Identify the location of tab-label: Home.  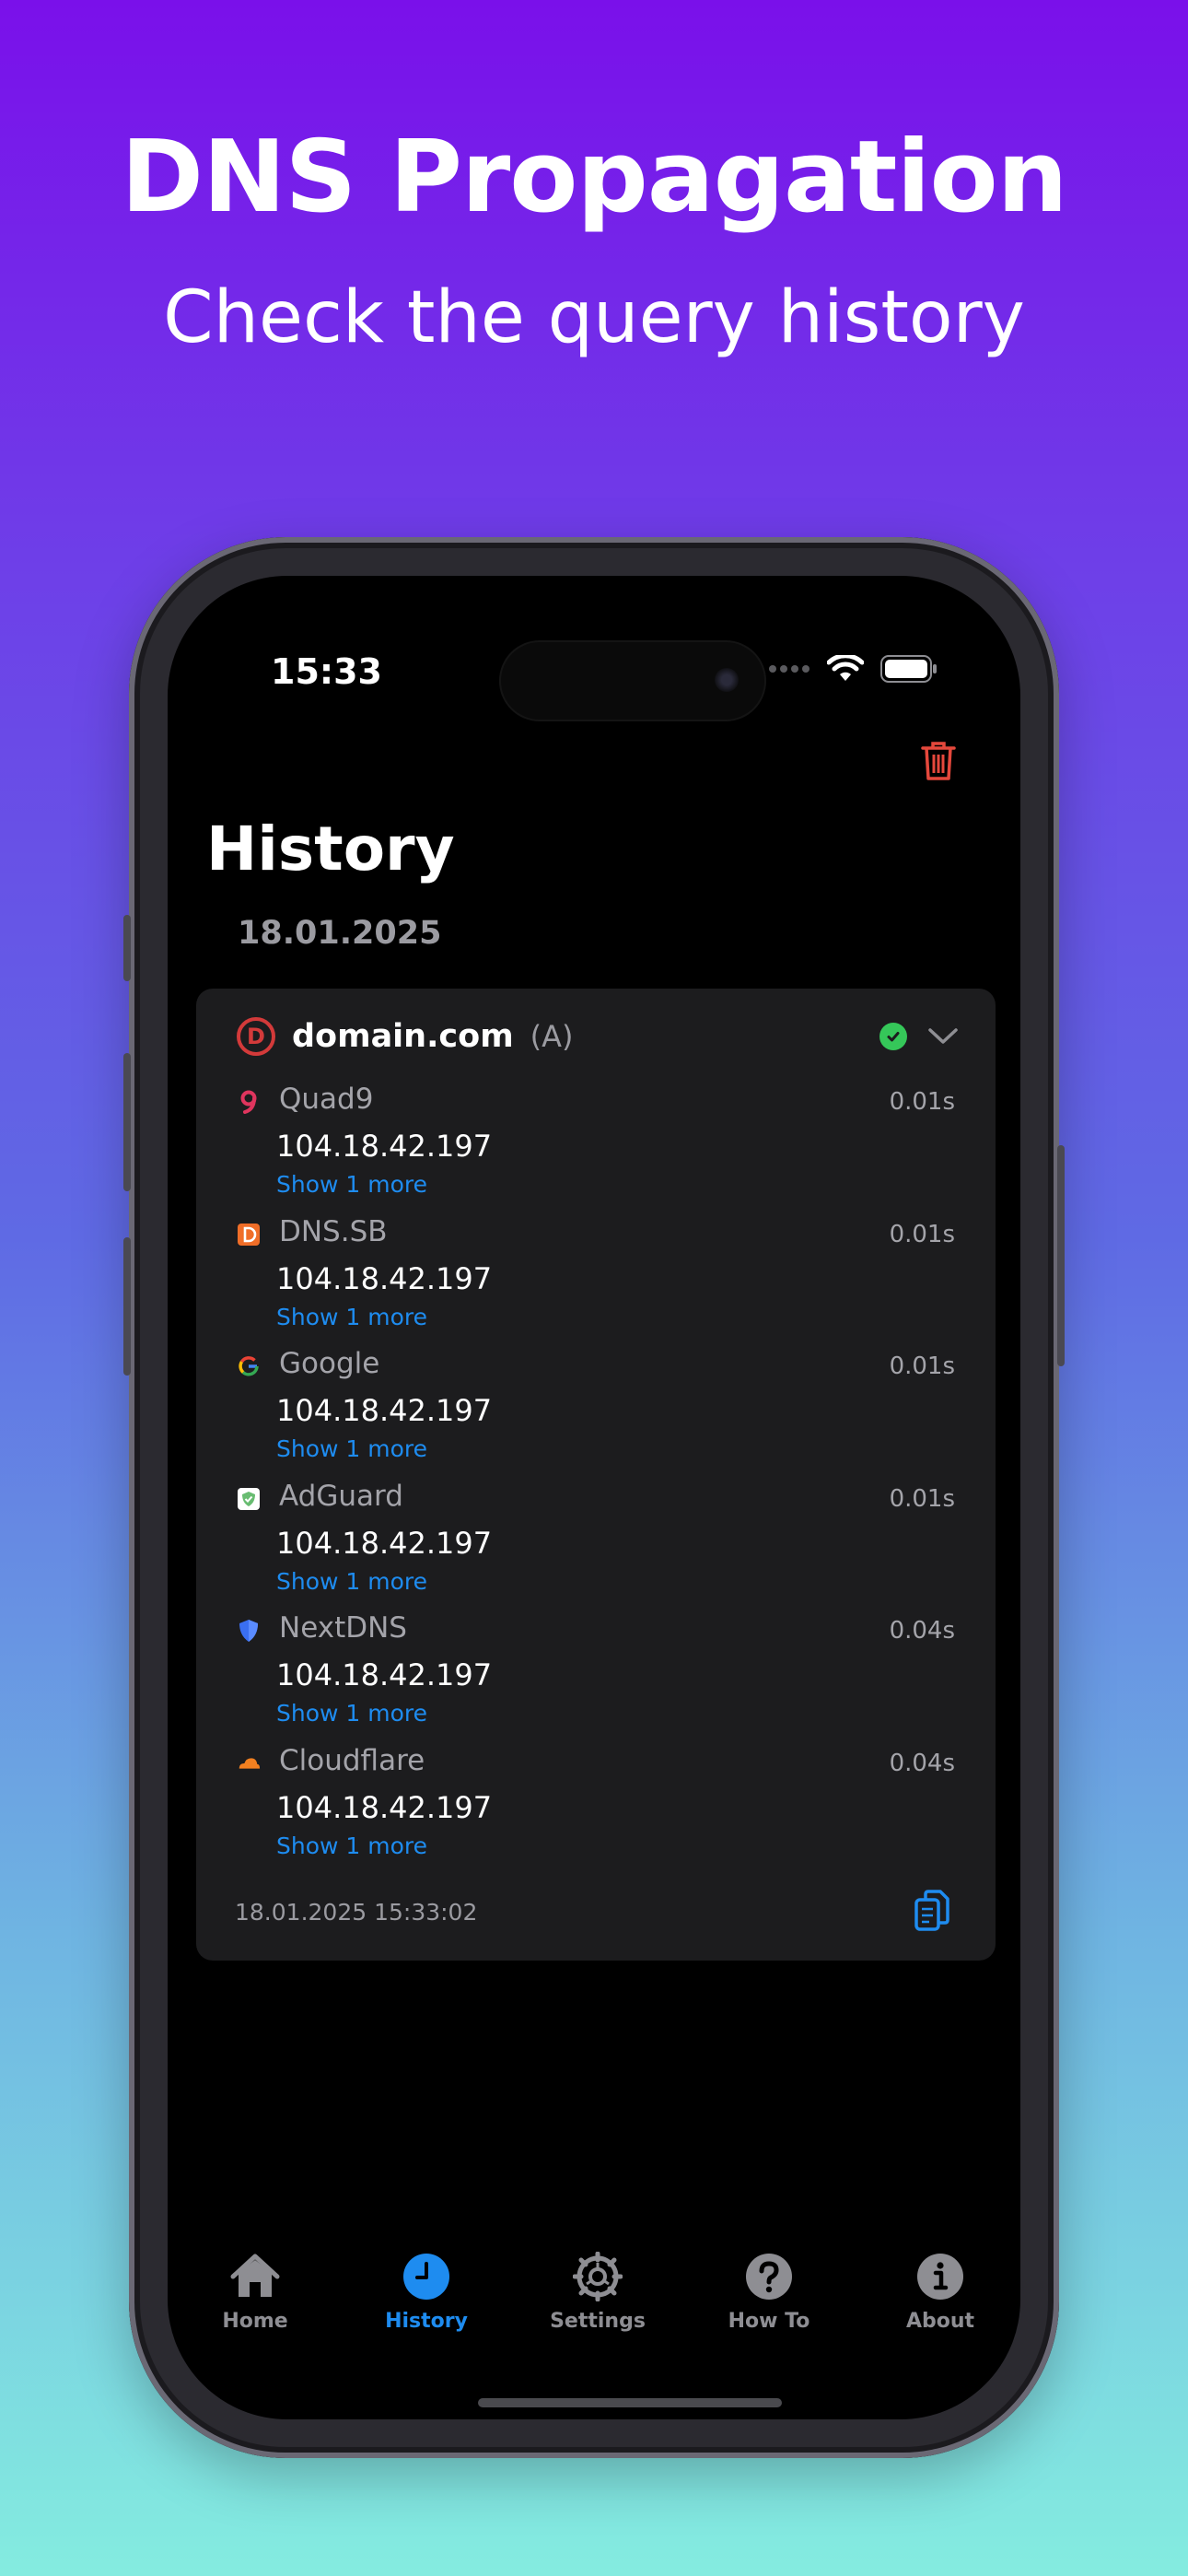
(255, 2321).